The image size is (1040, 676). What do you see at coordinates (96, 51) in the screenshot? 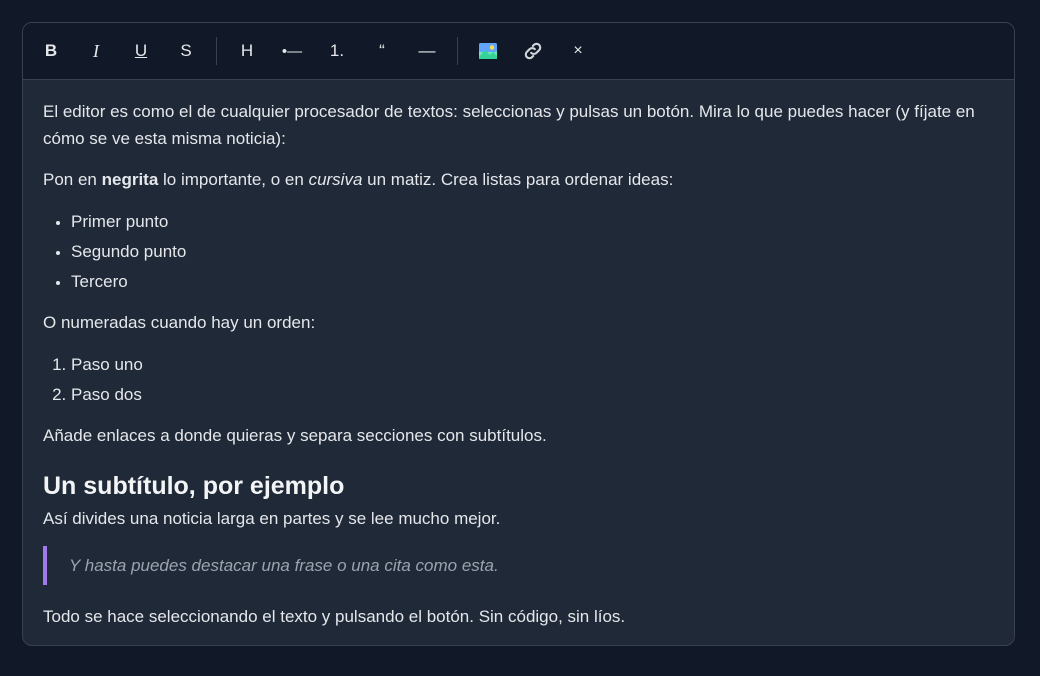
I see `italic-button: I` at bounding box center [96, 51].